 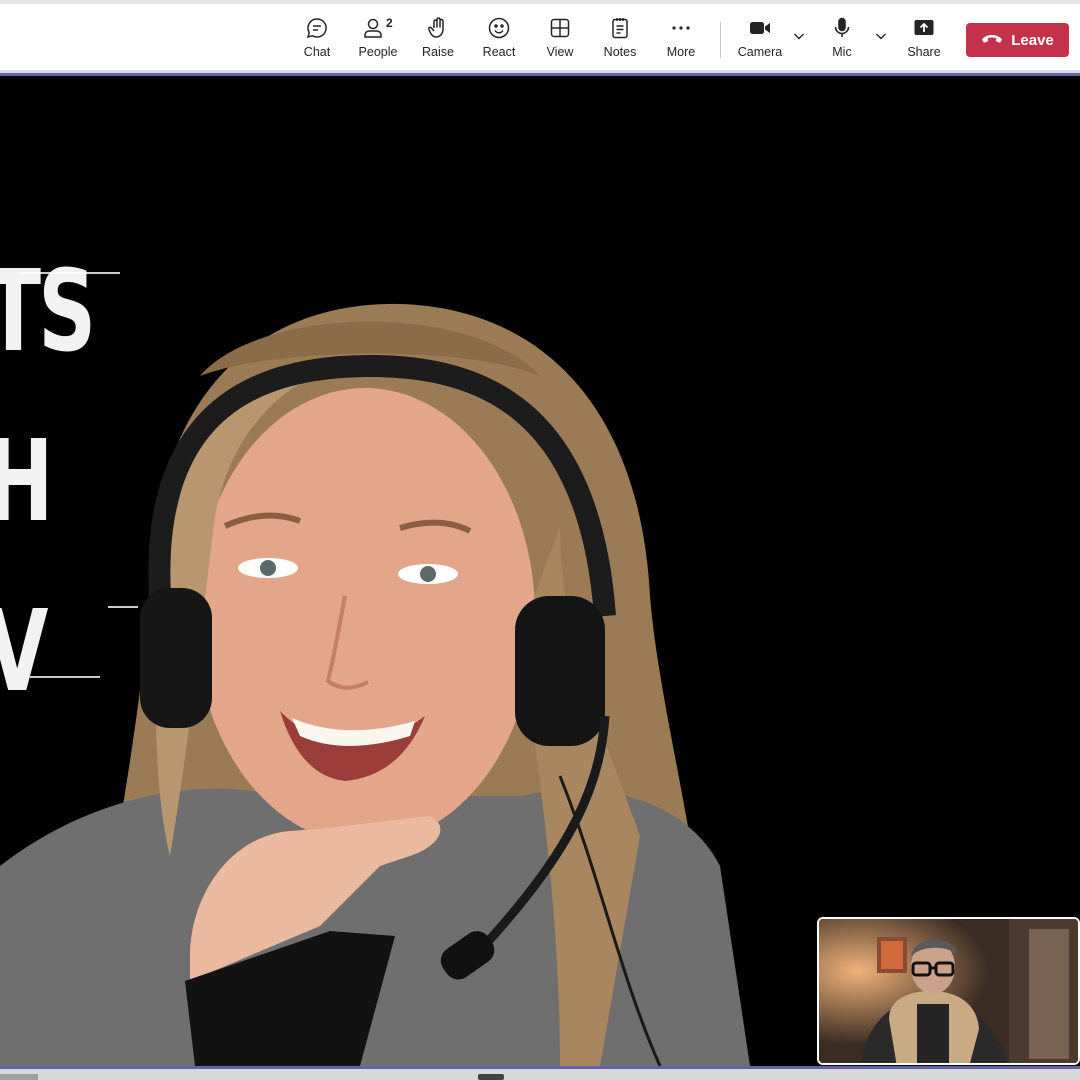 What do you see at coordinates (378, 52) in the screenshot?
I see `people-label: People` at bounding box center [378, 52].